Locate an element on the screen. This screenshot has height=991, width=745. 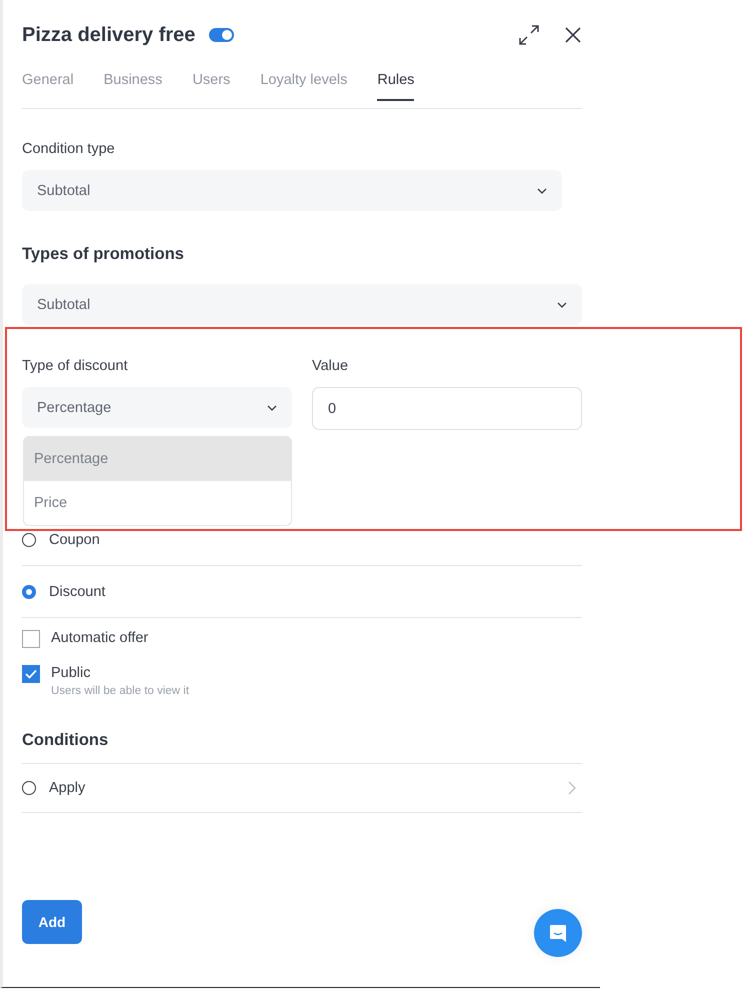
checkbox-label: Public is located at coordinates (71, 673).